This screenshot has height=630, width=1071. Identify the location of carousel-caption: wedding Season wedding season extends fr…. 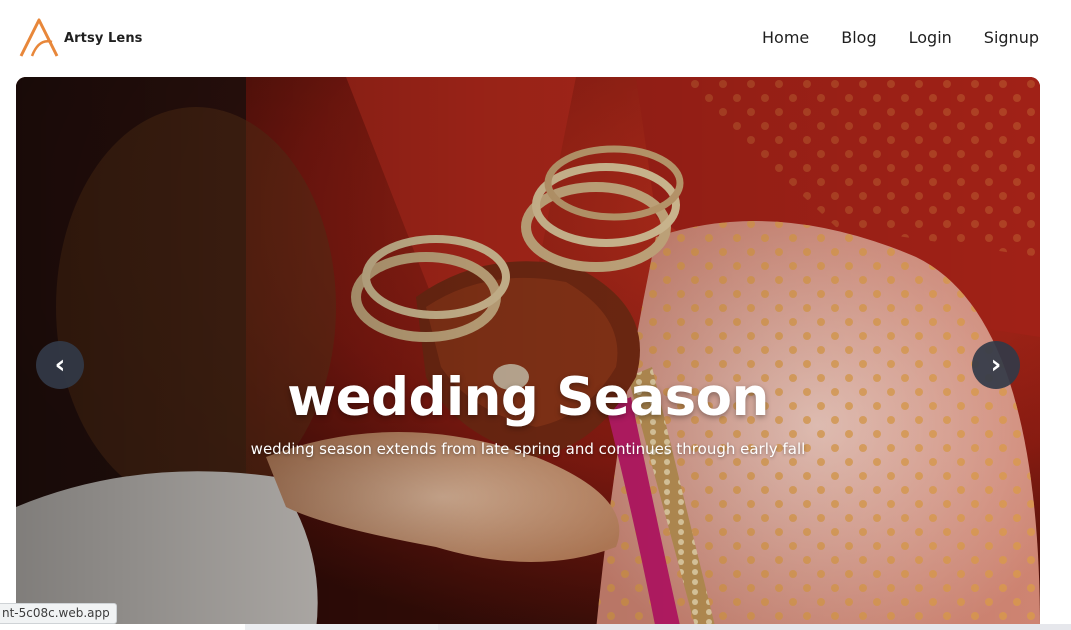
(528, 412).